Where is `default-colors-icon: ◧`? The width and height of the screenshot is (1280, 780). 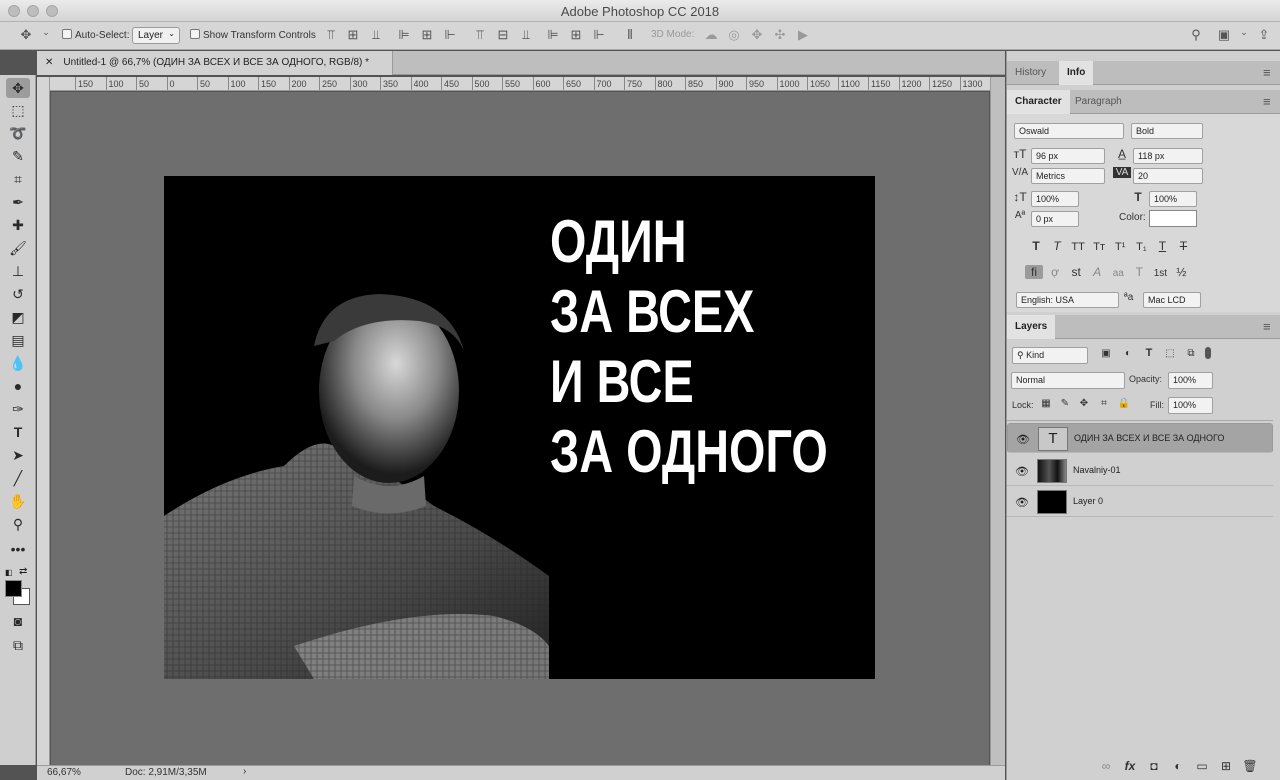
default-colors-icon: ◧ is located at coordinates (10, 572).